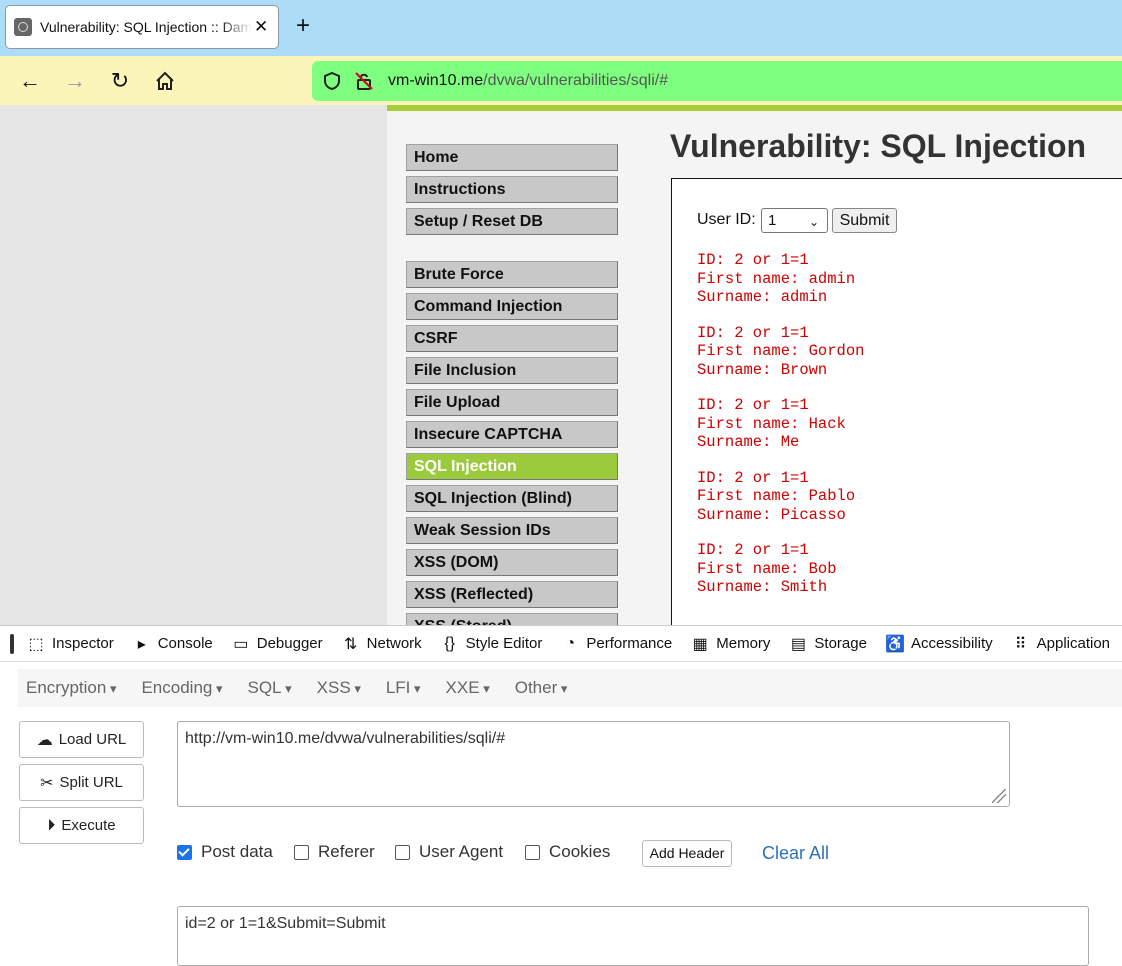 Image resolution: width=1122 pixels, height=966 pixels. I want to click on split-url-button: ✂ Split URL, so click(81, 782).